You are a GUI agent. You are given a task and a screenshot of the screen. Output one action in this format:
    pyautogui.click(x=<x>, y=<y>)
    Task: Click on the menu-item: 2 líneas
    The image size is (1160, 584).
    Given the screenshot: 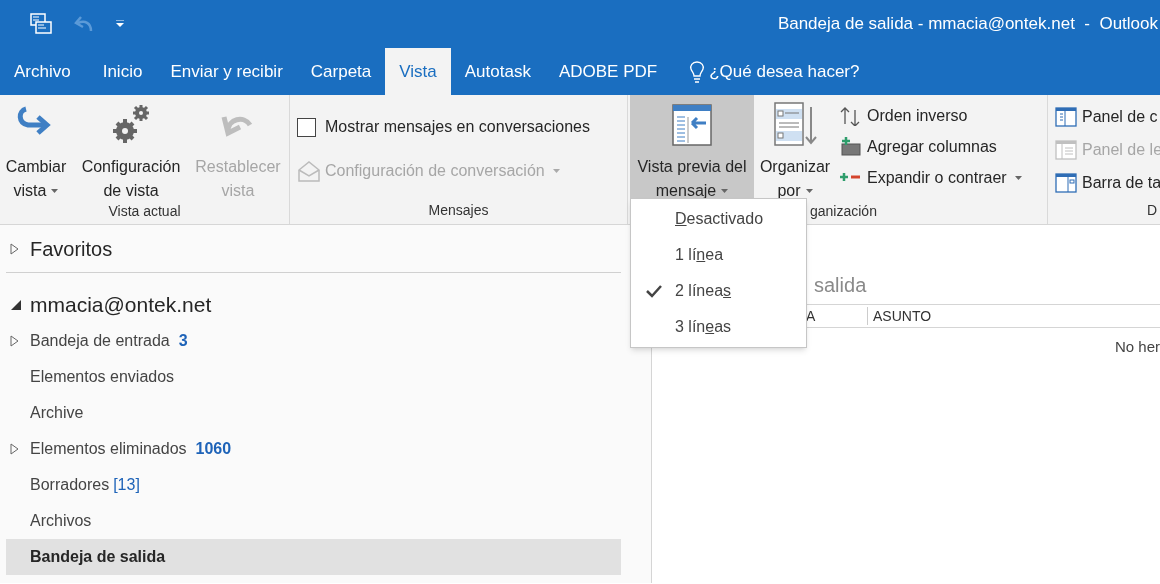 What is the action you would take?
    pyautogui.click(x=718, y=291)
    